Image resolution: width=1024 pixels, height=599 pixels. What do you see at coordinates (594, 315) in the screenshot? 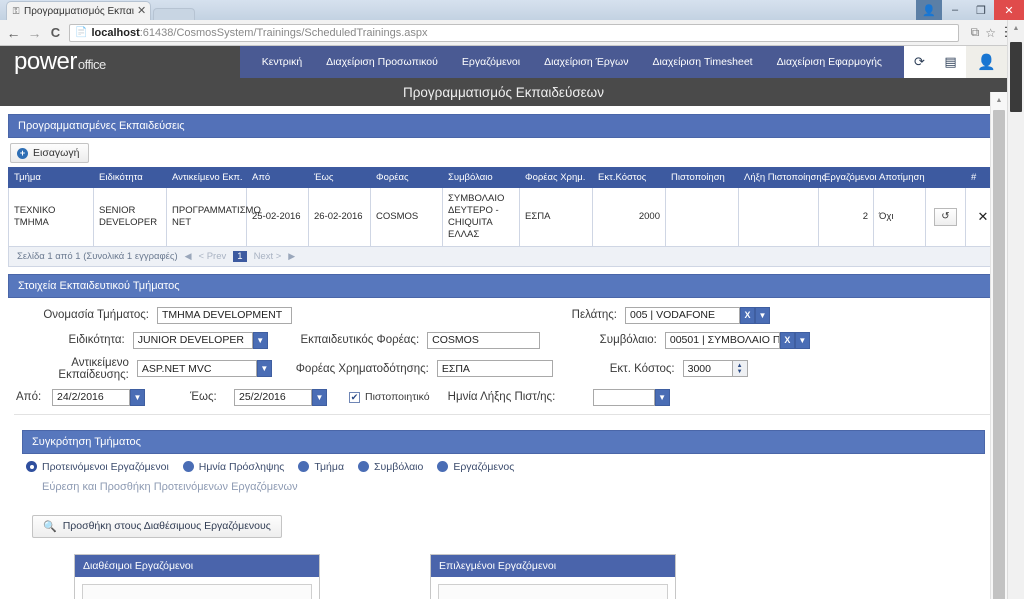
I see `label-pelatis: Πελάτης:` at bounding box center [594, 315].